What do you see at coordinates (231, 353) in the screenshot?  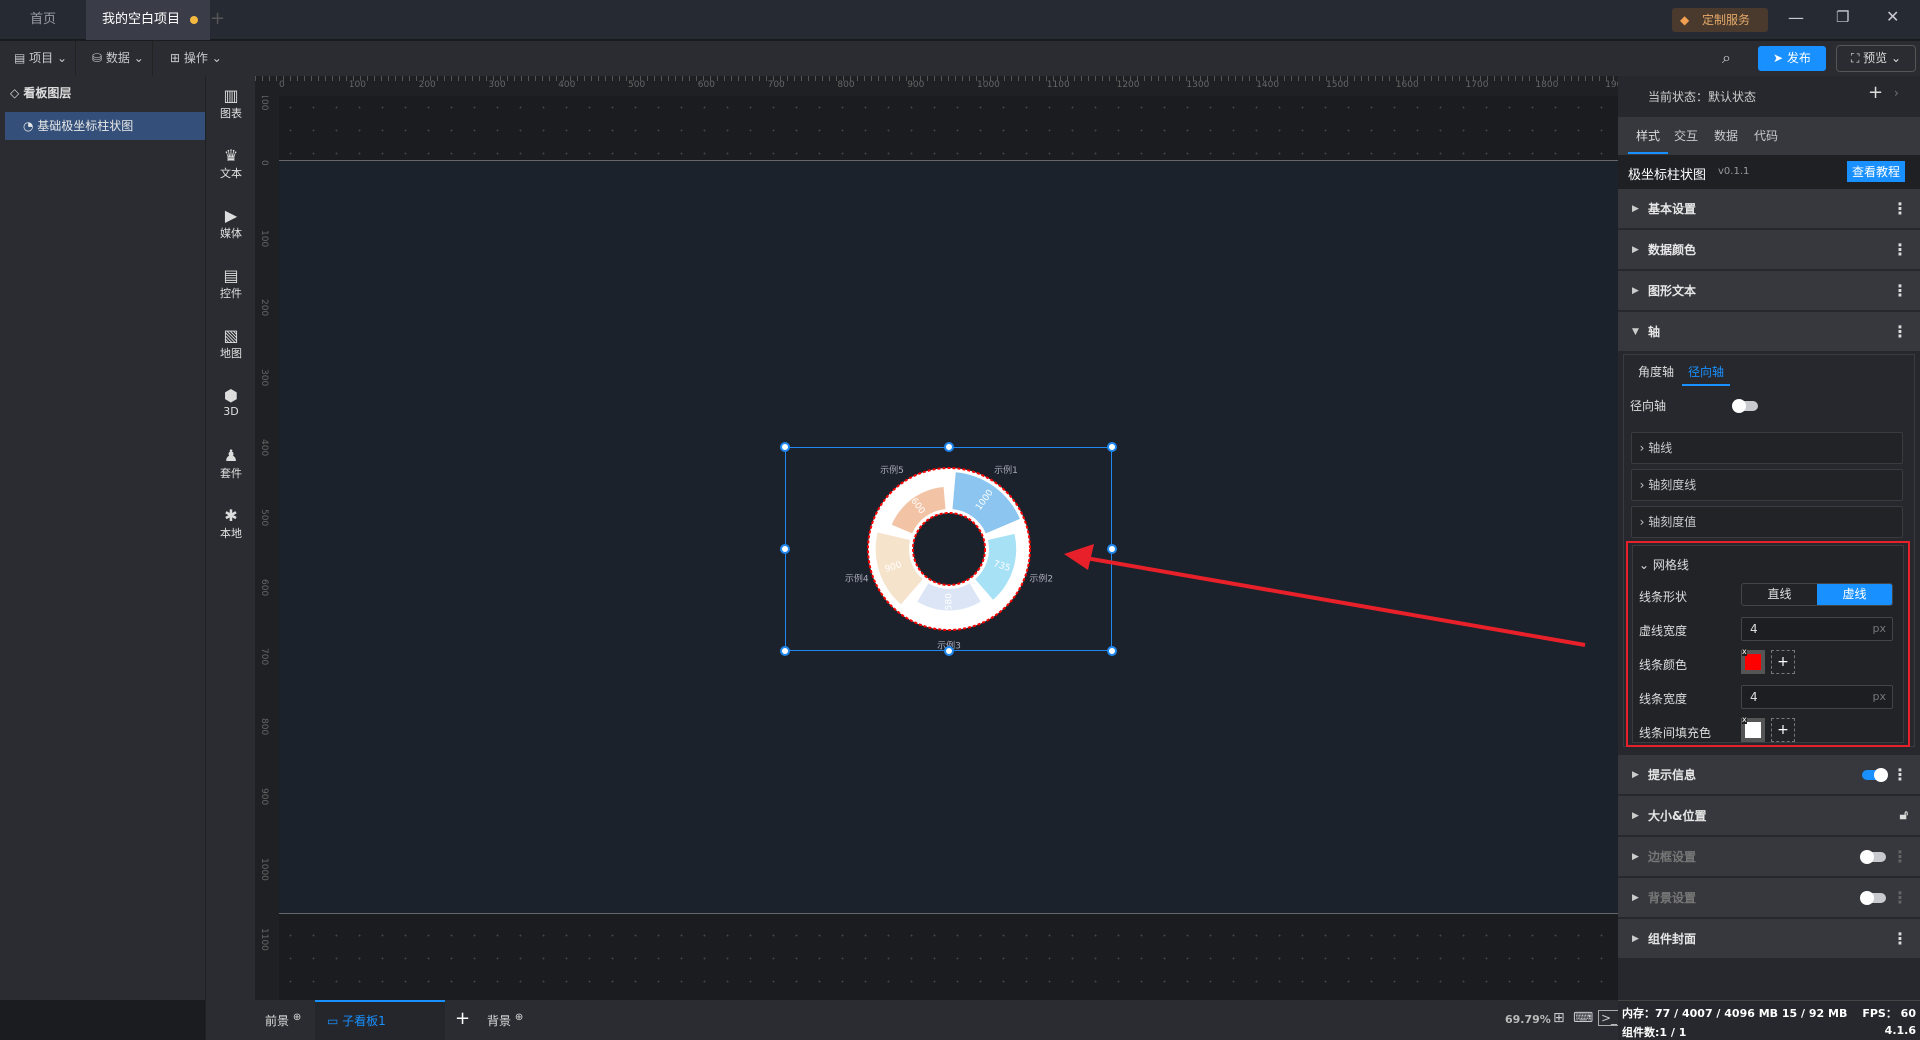 I see `iconbar-label: 地图` at bounding box center [231, 353].